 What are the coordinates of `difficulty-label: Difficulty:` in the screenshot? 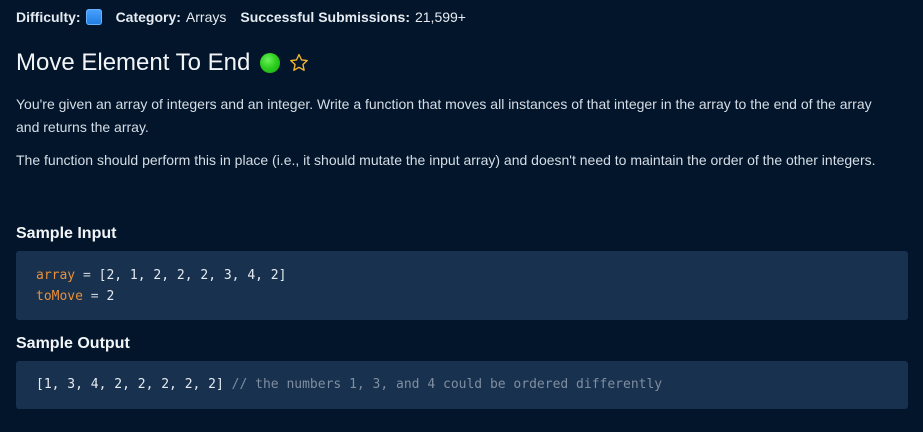 It's located at (48, 17).